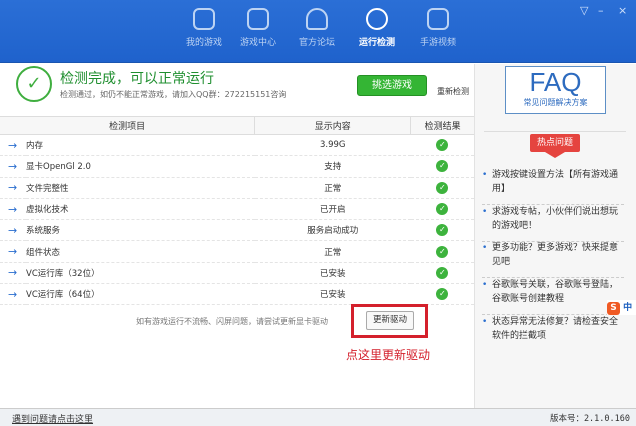  What do you see at coordinates (628, 308) in the screenshot?
I see `ime-mode: 中` at bounding box center [628, 308].